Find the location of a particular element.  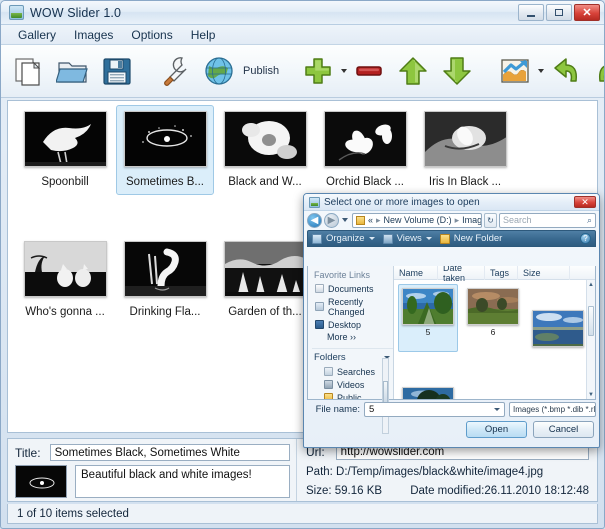

address-breadcrumb-box: « ▸ New Volume (D:) ▸ Images ▸ nature is located at coordinates (417, 220).